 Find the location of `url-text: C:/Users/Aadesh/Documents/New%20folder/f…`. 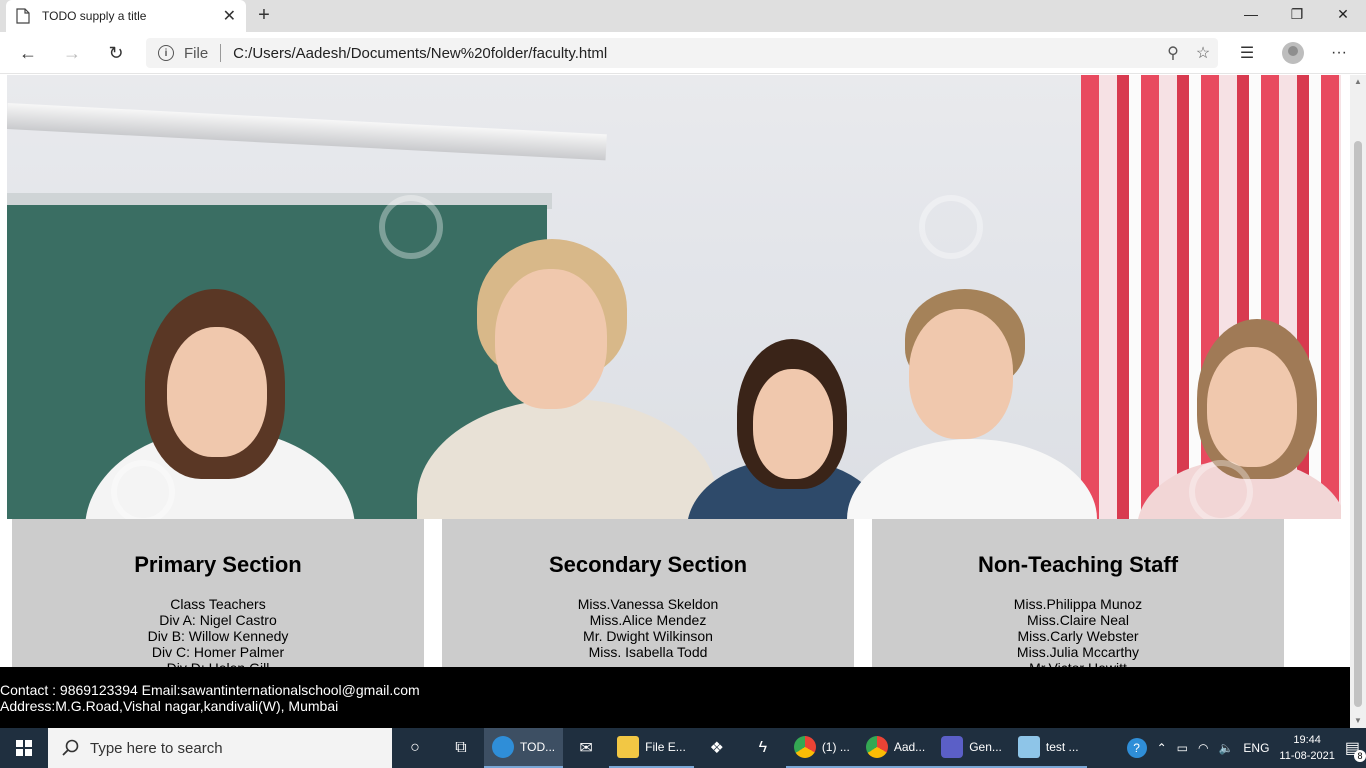

url-text: C:/Users/Aadesh/Documents/New%20folder/f… is located at coordinates (695, 53).